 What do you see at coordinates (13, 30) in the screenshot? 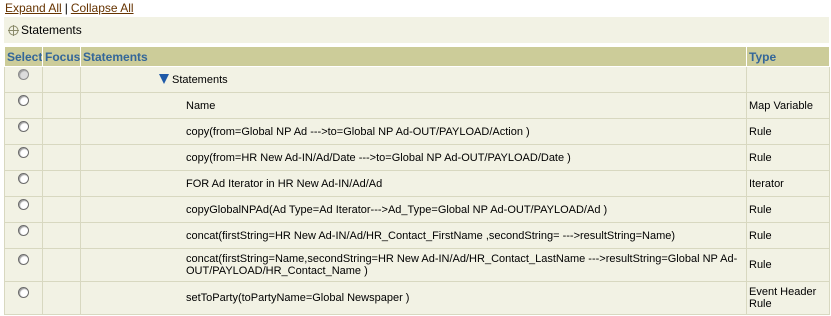
I see `crosshair-icon` at bounding box center [13, 30].